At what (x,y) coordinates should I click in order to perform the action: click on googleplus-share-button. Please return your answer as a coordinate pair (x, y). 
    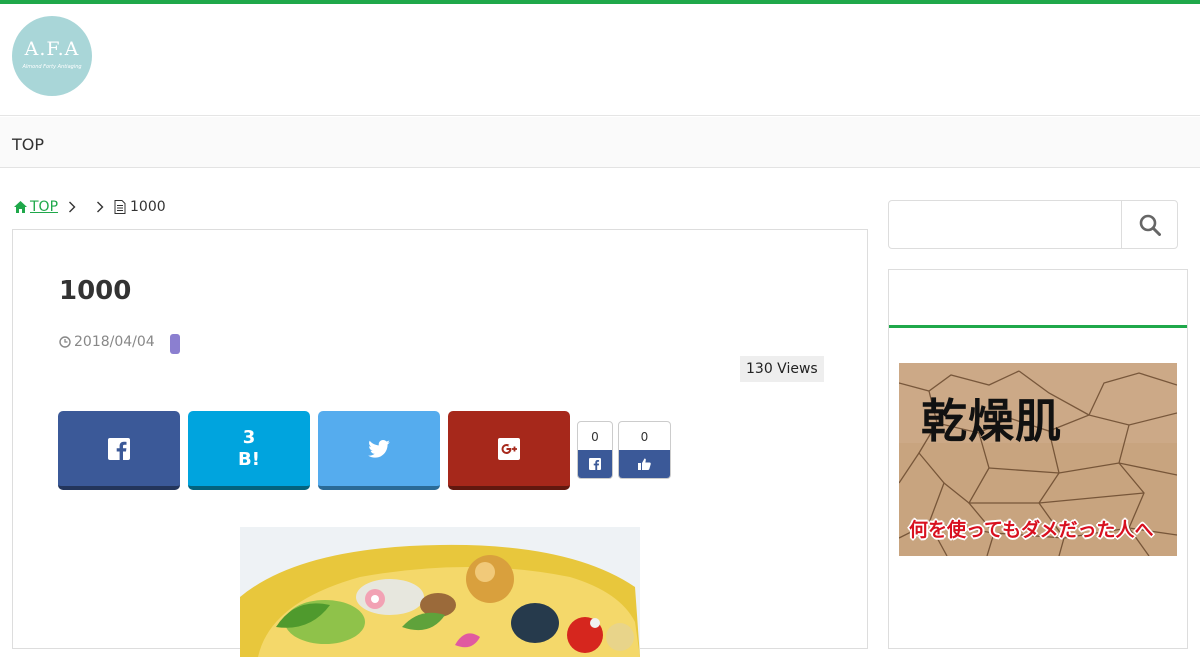
    Looking at the image, I should click on (509, 450).